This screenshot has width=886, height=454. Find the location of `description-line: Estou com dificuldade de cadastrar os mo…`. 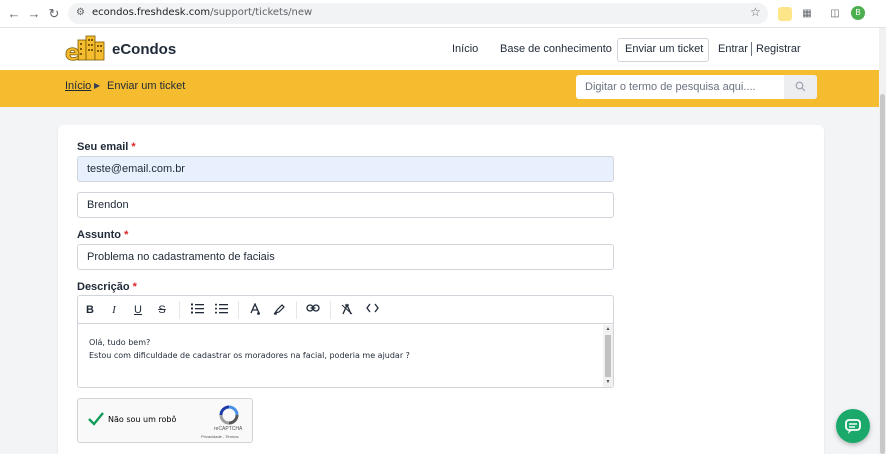

description-line: Estou com dificuldade de cadastrar os mo… is located at coordinates (249, 355).